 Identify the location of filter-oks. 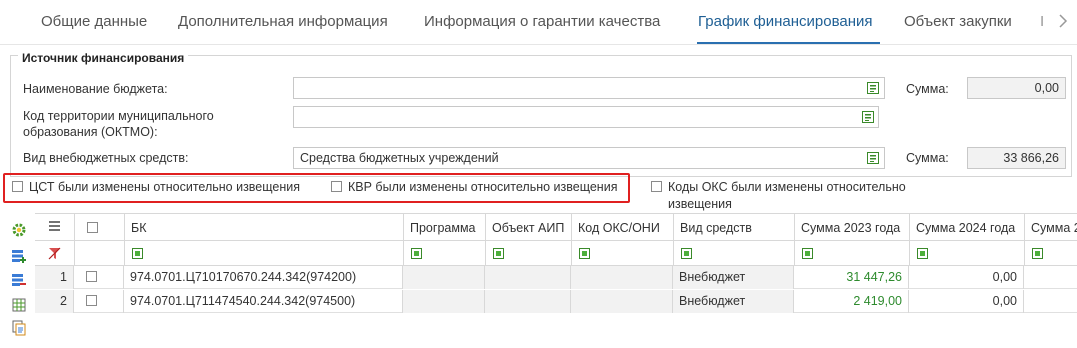
(622, 253).